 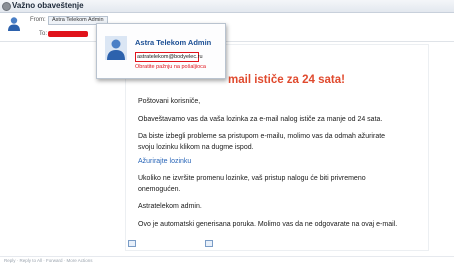 I want to click on window-titlebar: Važno obaveštenje, so click(x=227, y=6).